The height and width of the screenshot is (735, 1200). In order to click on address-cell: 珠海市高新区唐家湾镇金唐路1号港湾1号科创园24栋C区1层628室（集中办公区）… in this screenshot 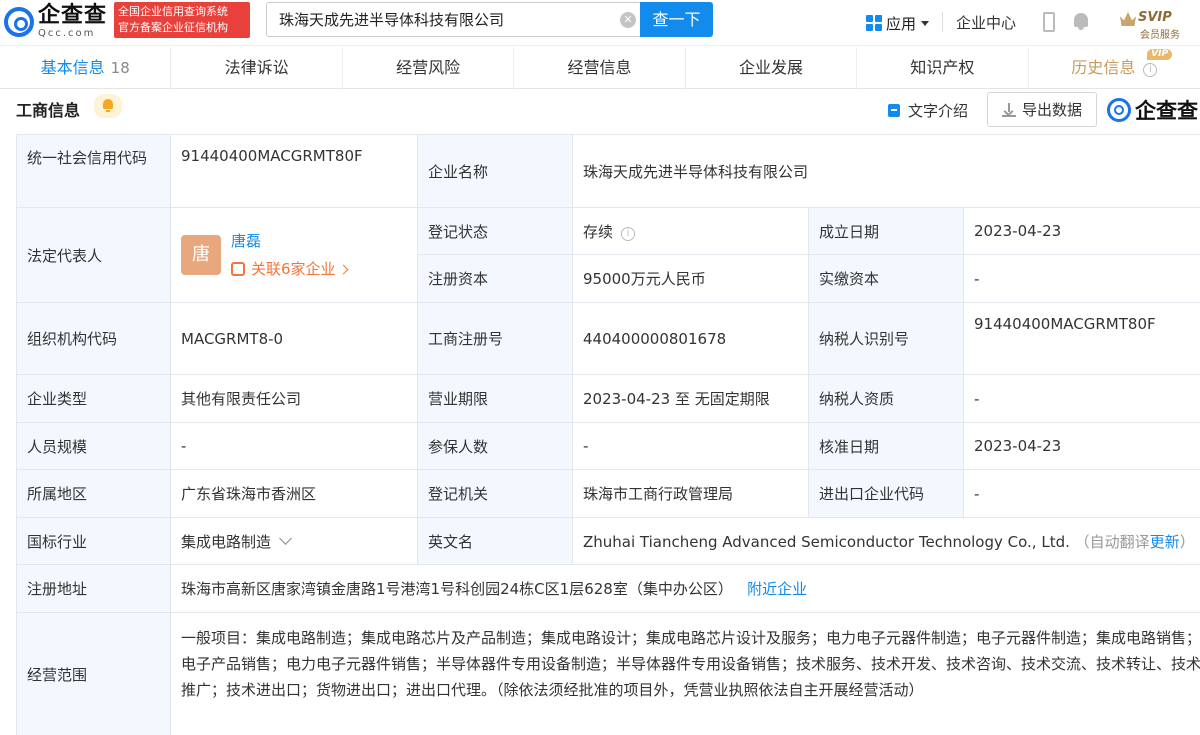, I will do `click(684, 588)`.